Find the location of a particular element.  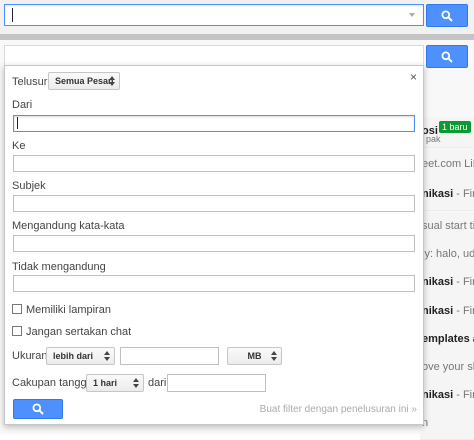

chevron-down-icon is located at coordinates (412, 15).